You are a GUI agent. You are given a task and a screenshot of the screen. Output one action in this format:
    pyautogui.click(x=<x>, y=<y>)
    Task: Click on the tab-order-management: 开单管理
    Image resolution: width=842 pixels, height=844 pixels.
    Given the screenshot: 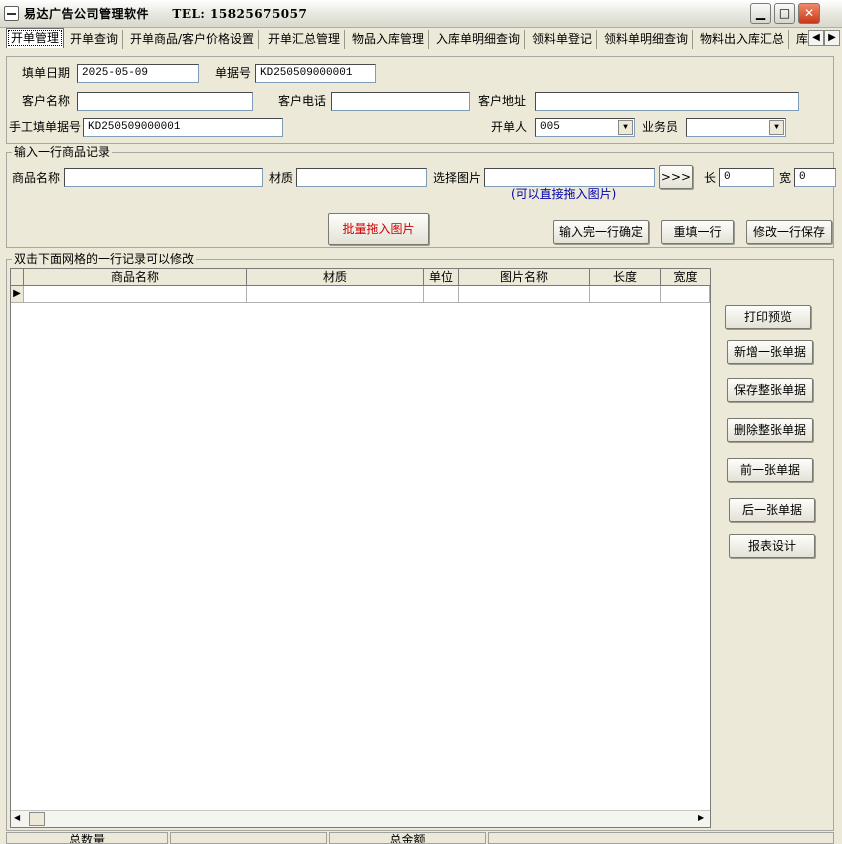 What is the action you would take?
    pyautogui.click(x=35, y=38)
    